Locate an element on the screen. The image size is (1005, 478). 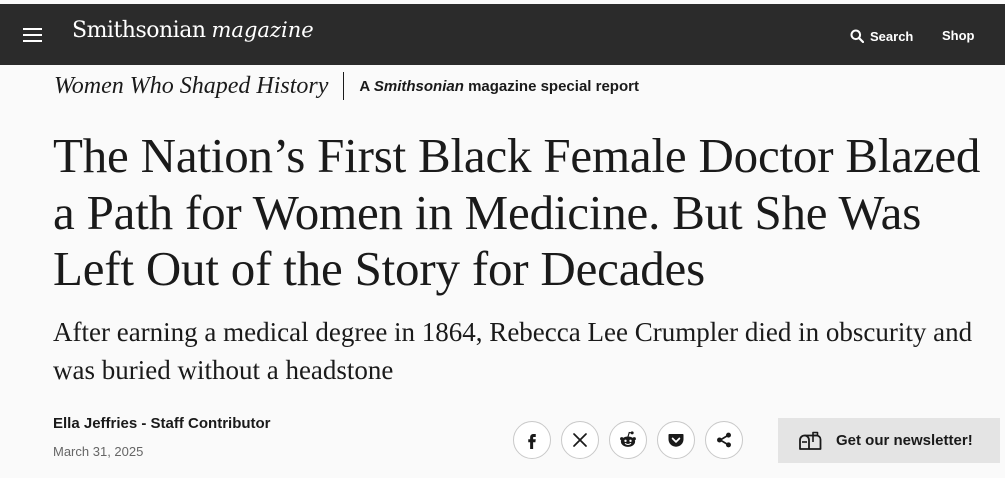
hamburger-menu-icon is located at coordinates (33, 35).